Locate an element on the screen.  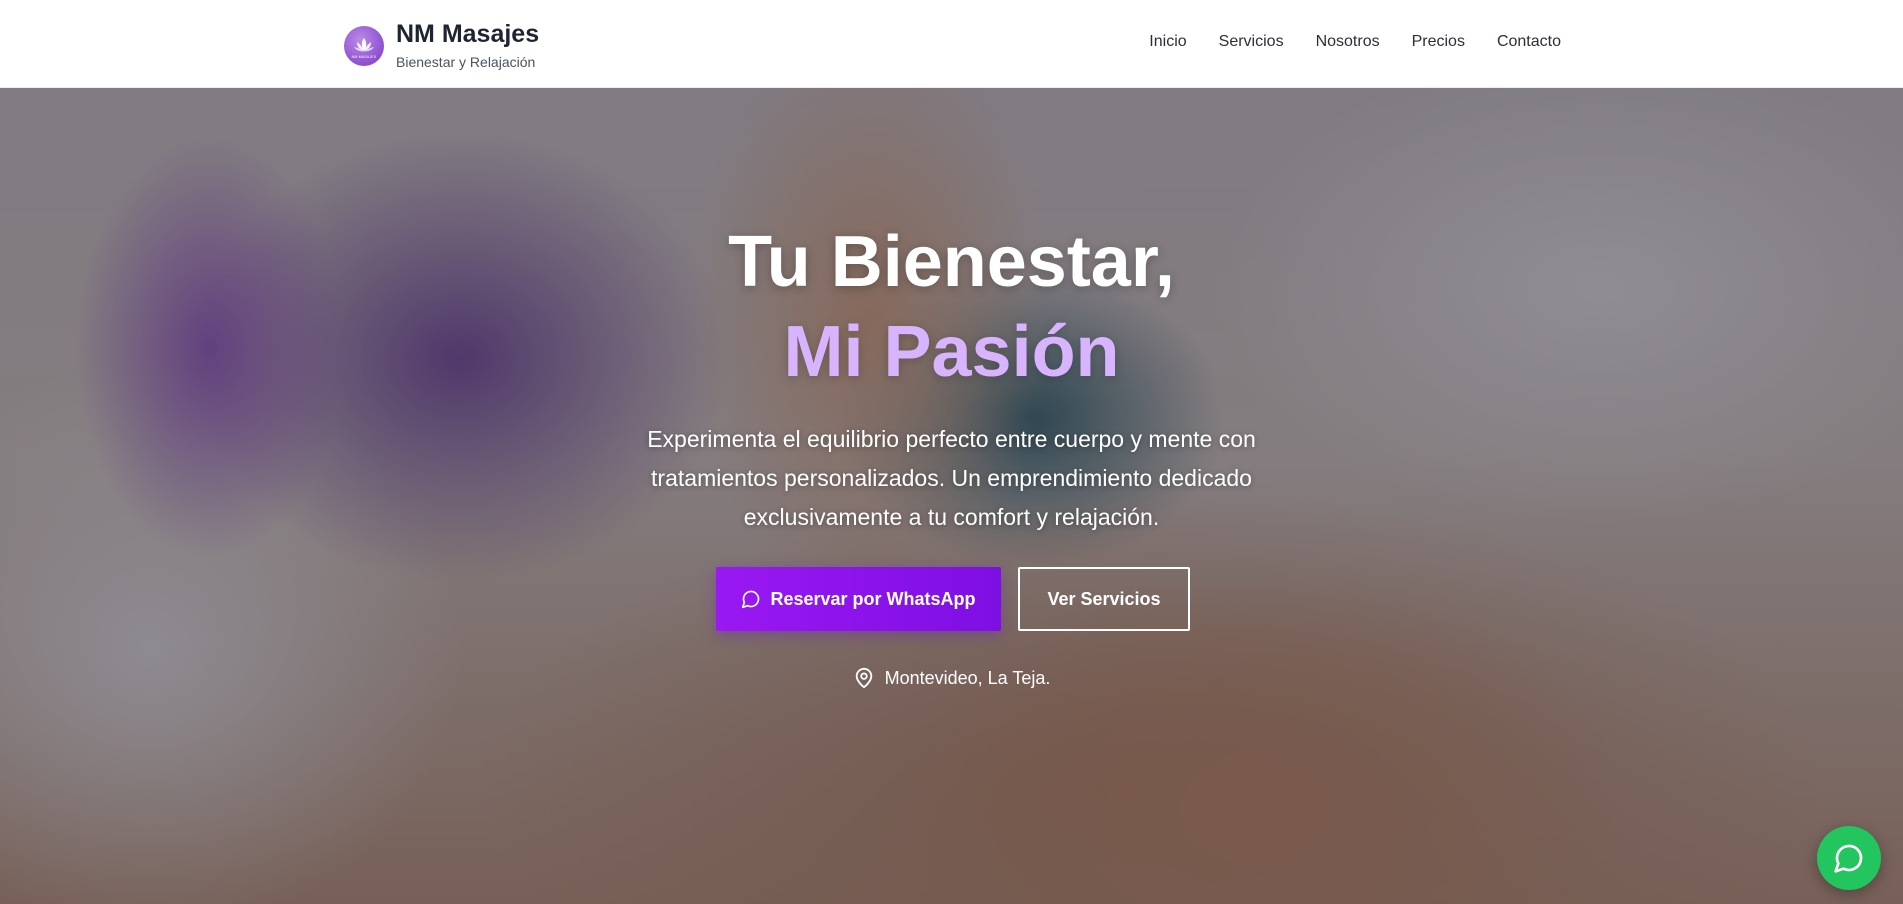
chat-bubble-icon is located at coordinates (751, 599).